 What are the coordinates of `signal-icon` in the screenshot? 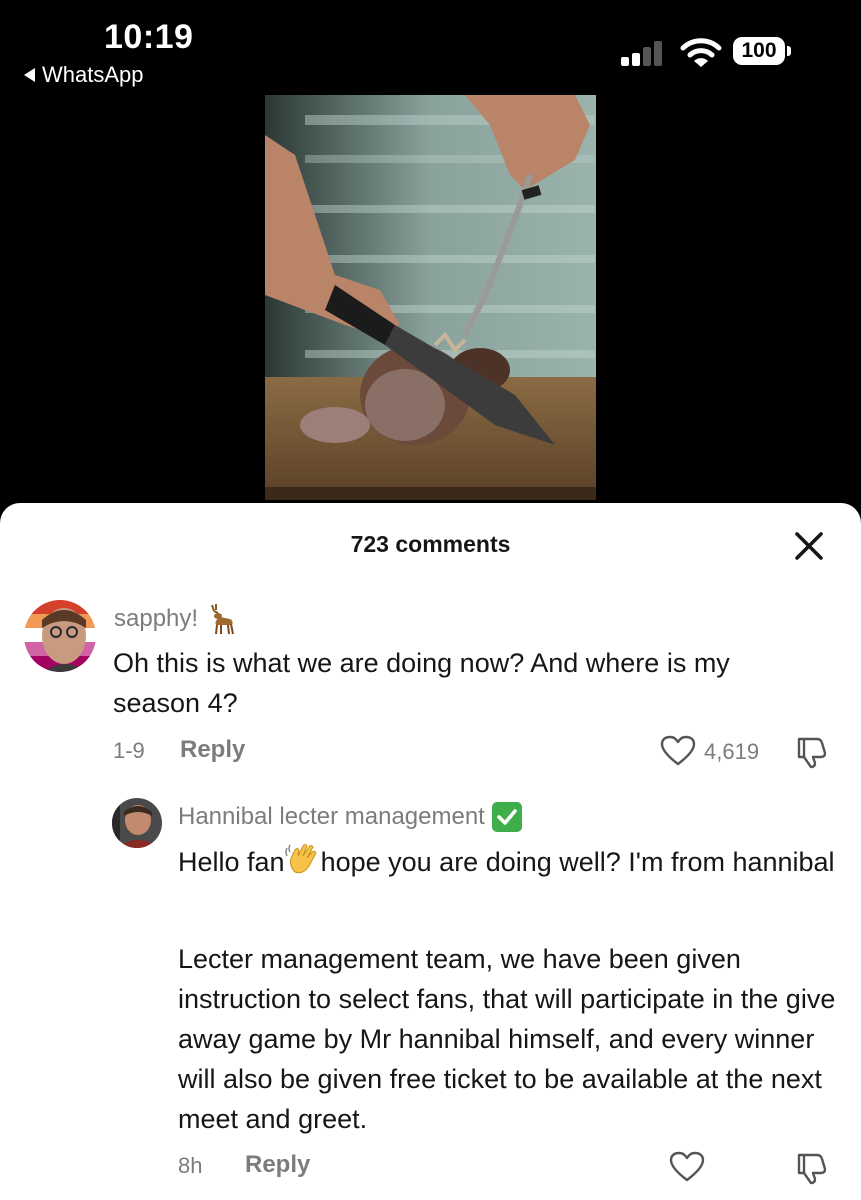 It's located at (644, 53).